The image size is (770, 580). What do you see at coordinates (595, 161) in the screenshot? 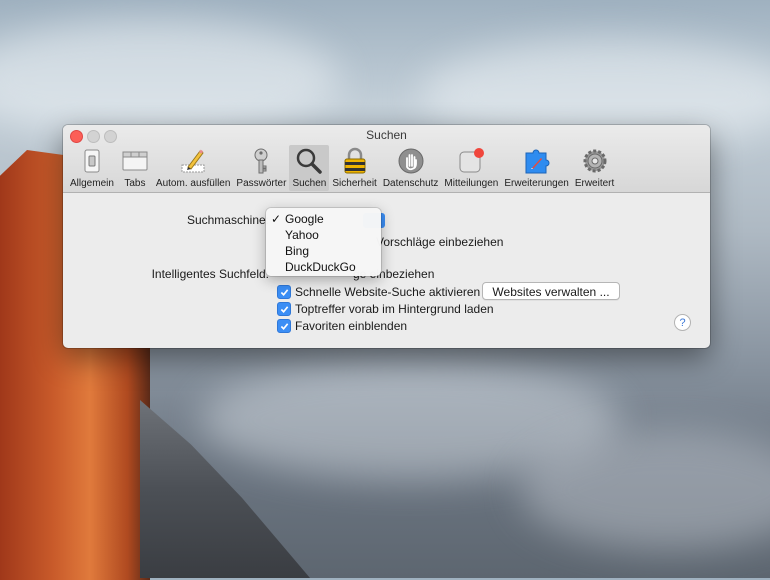
I see `gear-icon` at bounding box center [595, 161].